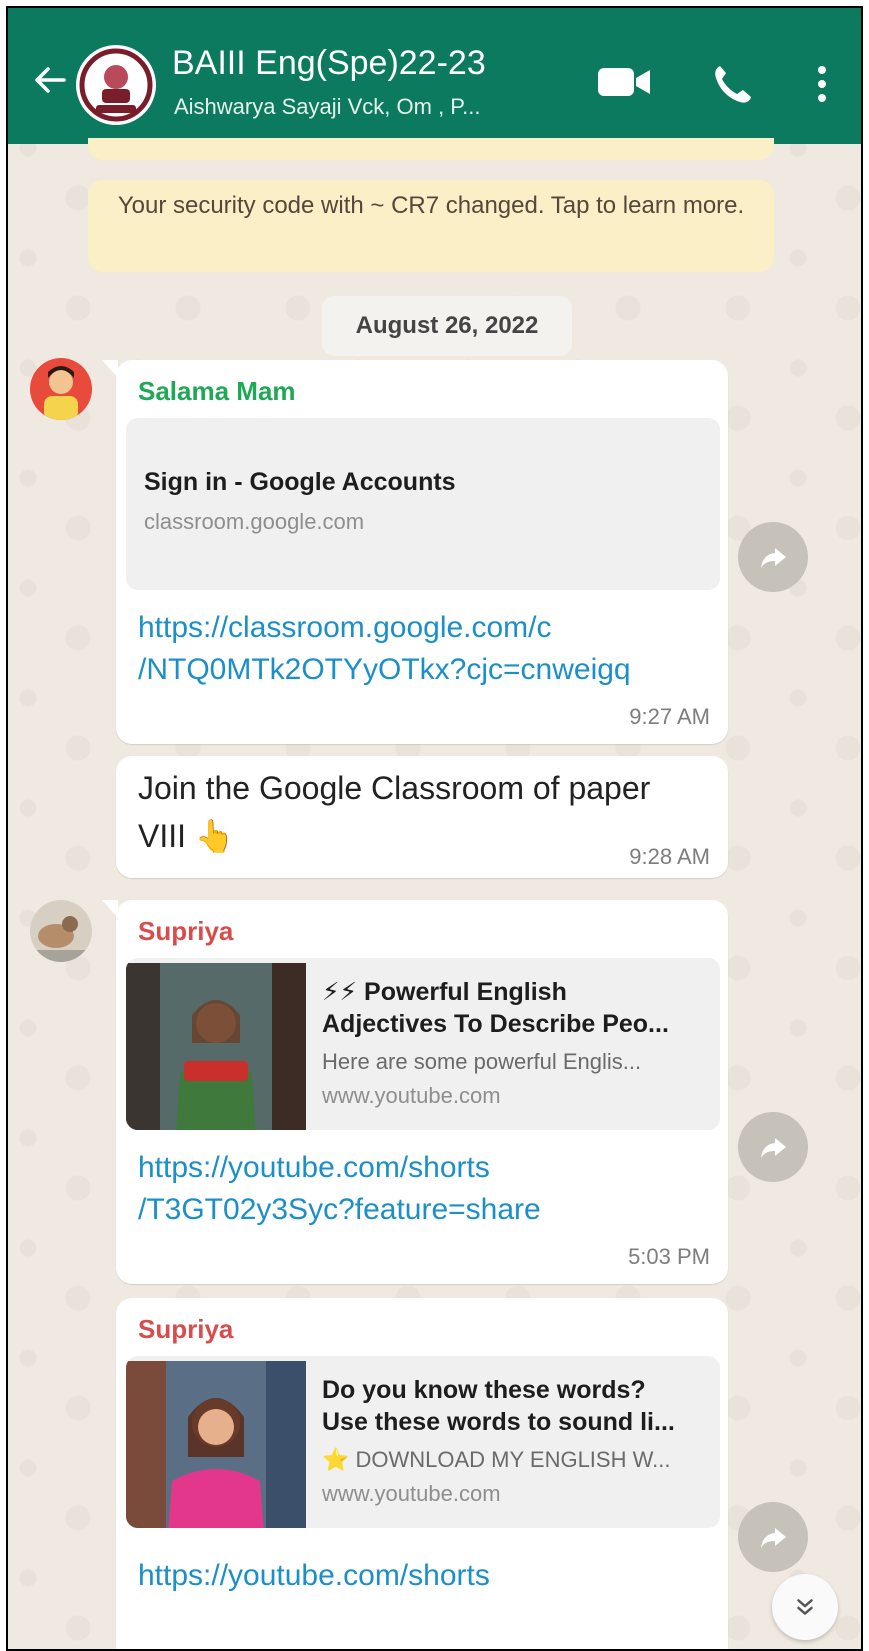  I want to click on preview-title: Sign in - Google Accounts, so click(300, 482).